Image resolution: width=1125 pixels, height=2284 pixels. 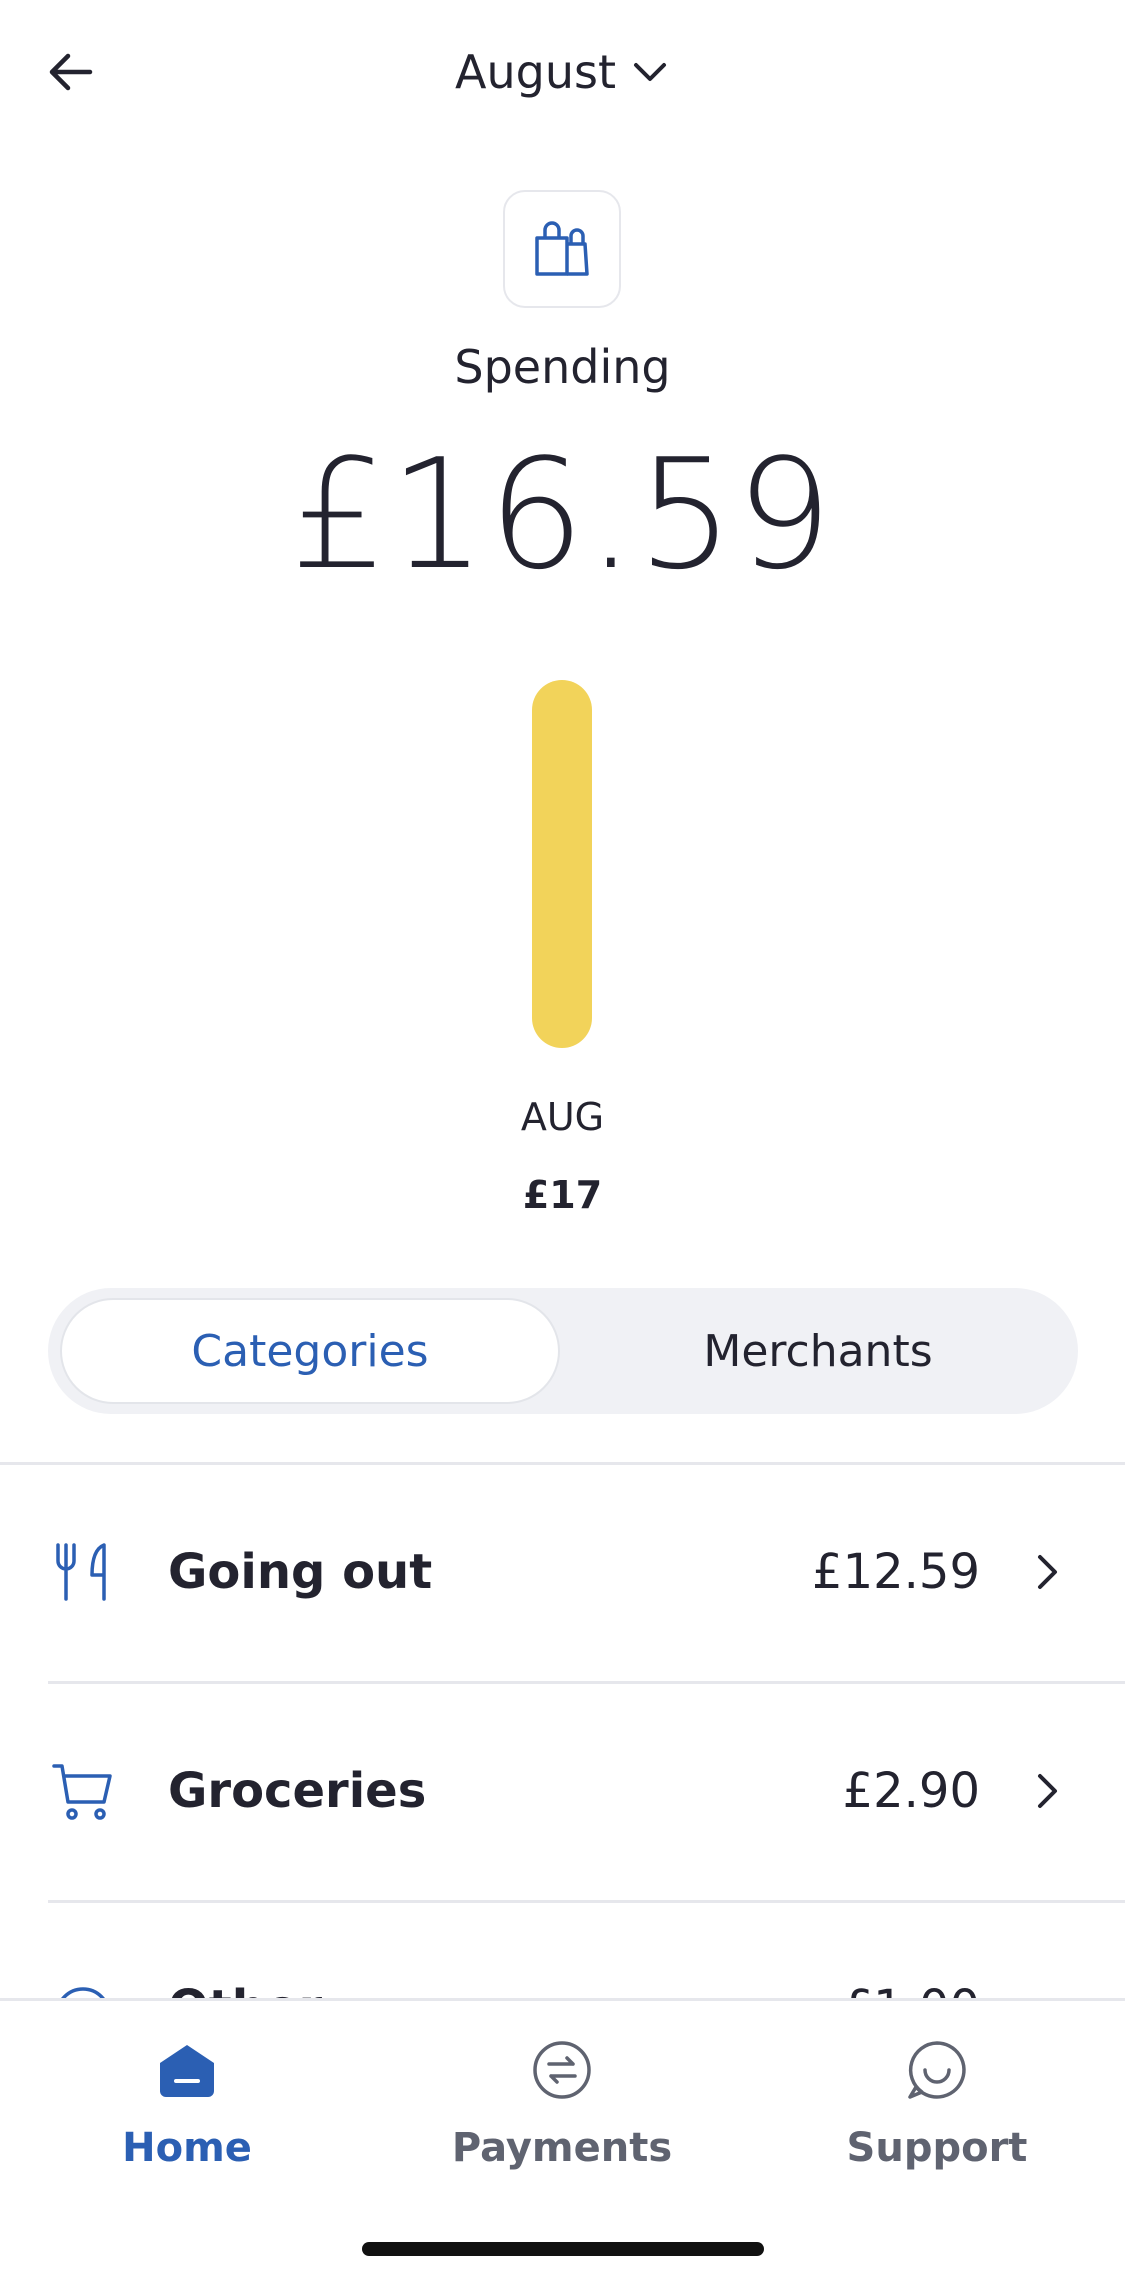 I want to click on tab-label: Payments, so click(x=562, y=2148).